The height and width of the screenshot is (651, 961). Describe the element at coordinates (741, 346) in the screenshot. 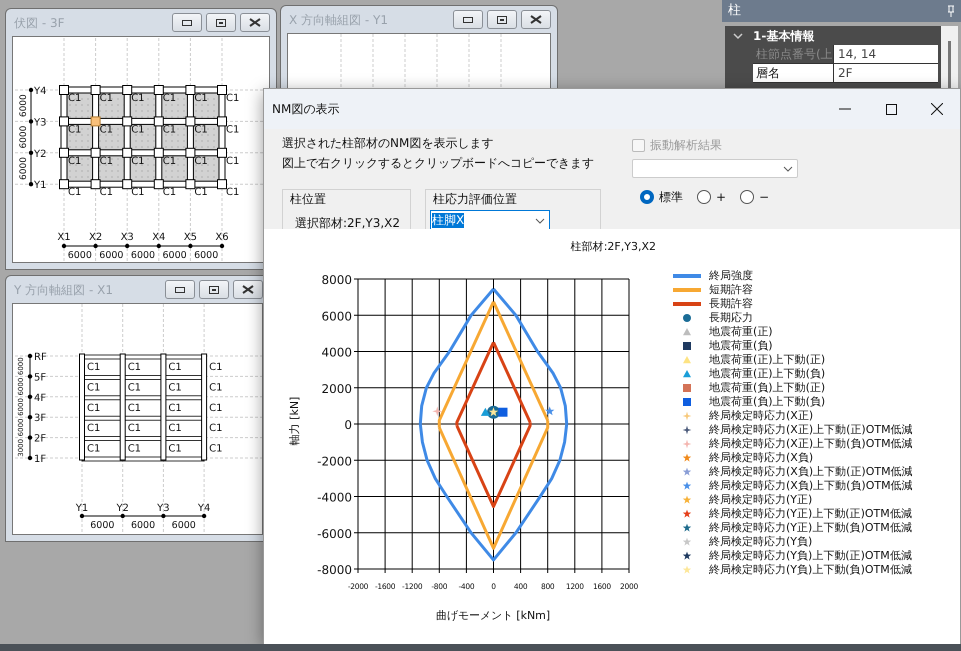

I see `legend-label: 地震荷重(負)` at that location.